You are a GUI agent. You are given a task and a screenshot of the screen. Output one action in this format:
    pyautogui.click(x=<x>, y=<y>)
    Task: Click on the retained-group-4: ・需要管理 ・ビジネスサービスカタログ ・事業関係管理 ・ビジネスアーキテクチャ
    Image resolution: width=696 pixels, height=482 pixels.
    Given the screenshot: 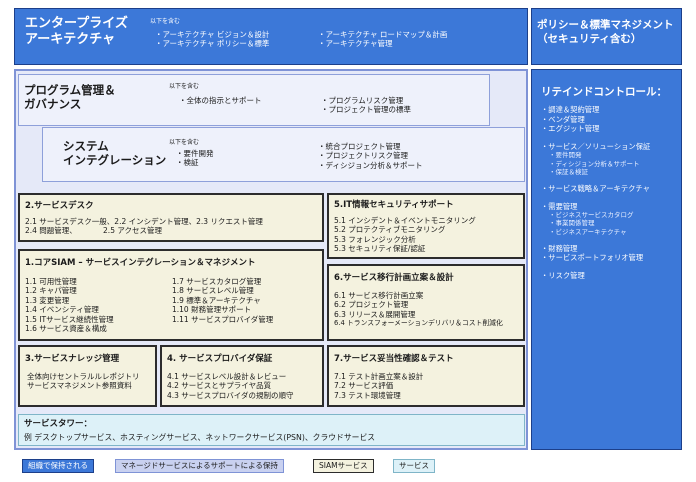 What is the action you would take?
    pyautogui.click(x=587, y=218)
    